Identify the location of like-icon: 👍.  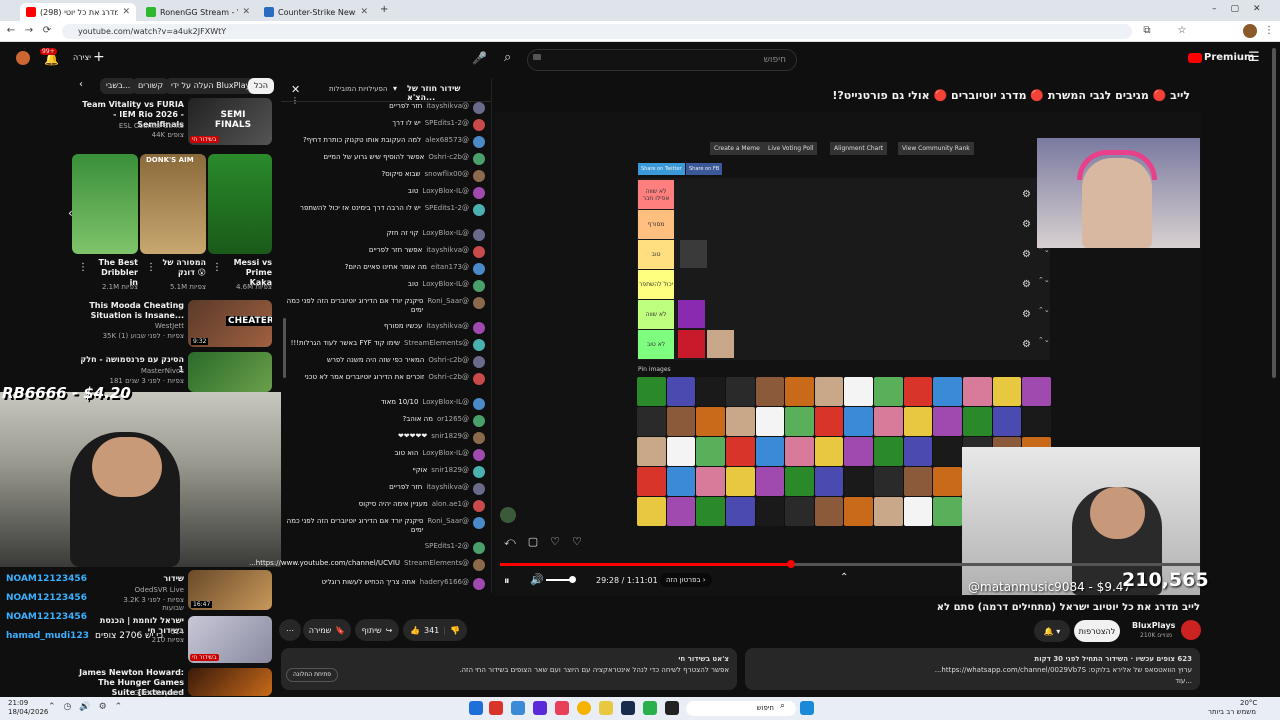
(415, 630).